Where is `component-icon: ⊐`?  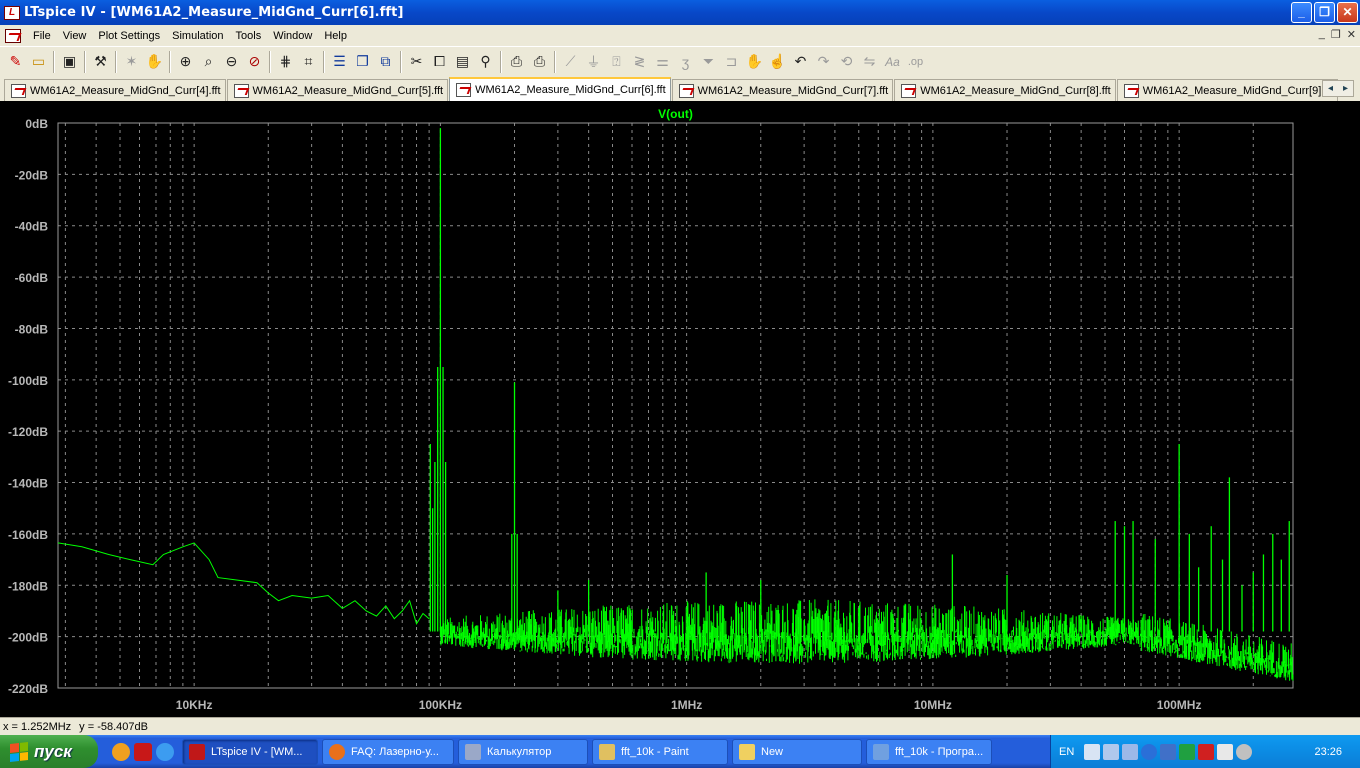
component-icon: ⊐ is located at coordinates (731, 62).